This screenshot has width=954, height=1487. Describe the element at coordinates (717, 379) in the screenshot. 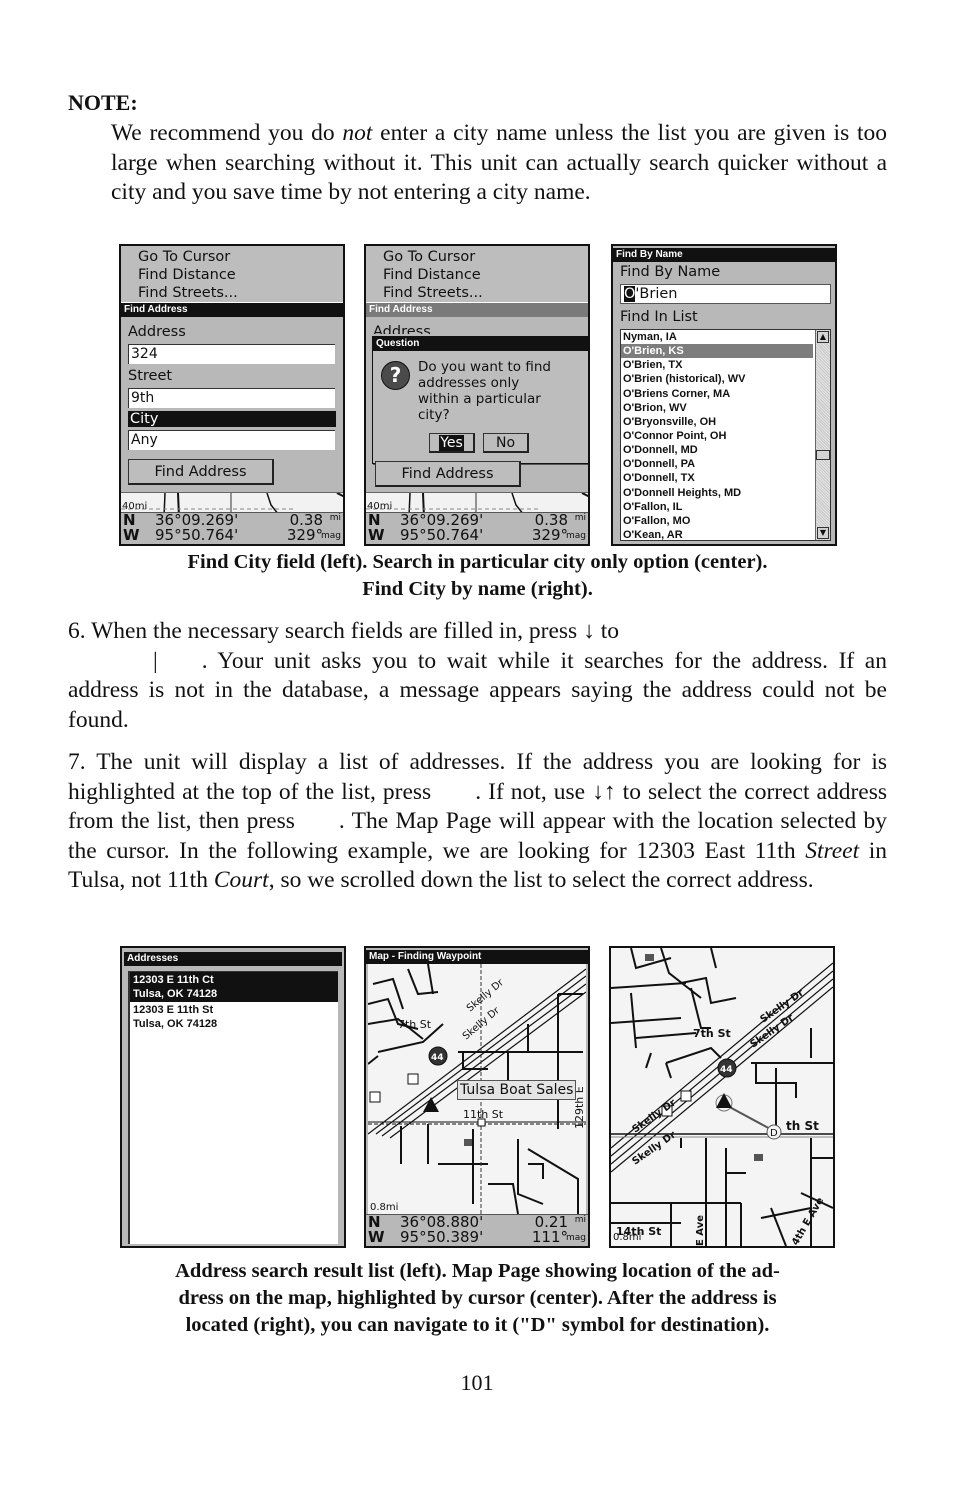

I see `city-list-item: O'Brien (historical), WV` at that location.